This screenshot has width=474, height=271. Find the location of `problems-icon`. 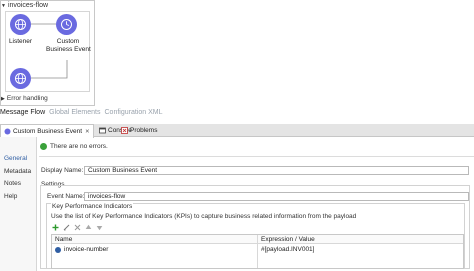

problems-icon is located at coordinates (124, 130).